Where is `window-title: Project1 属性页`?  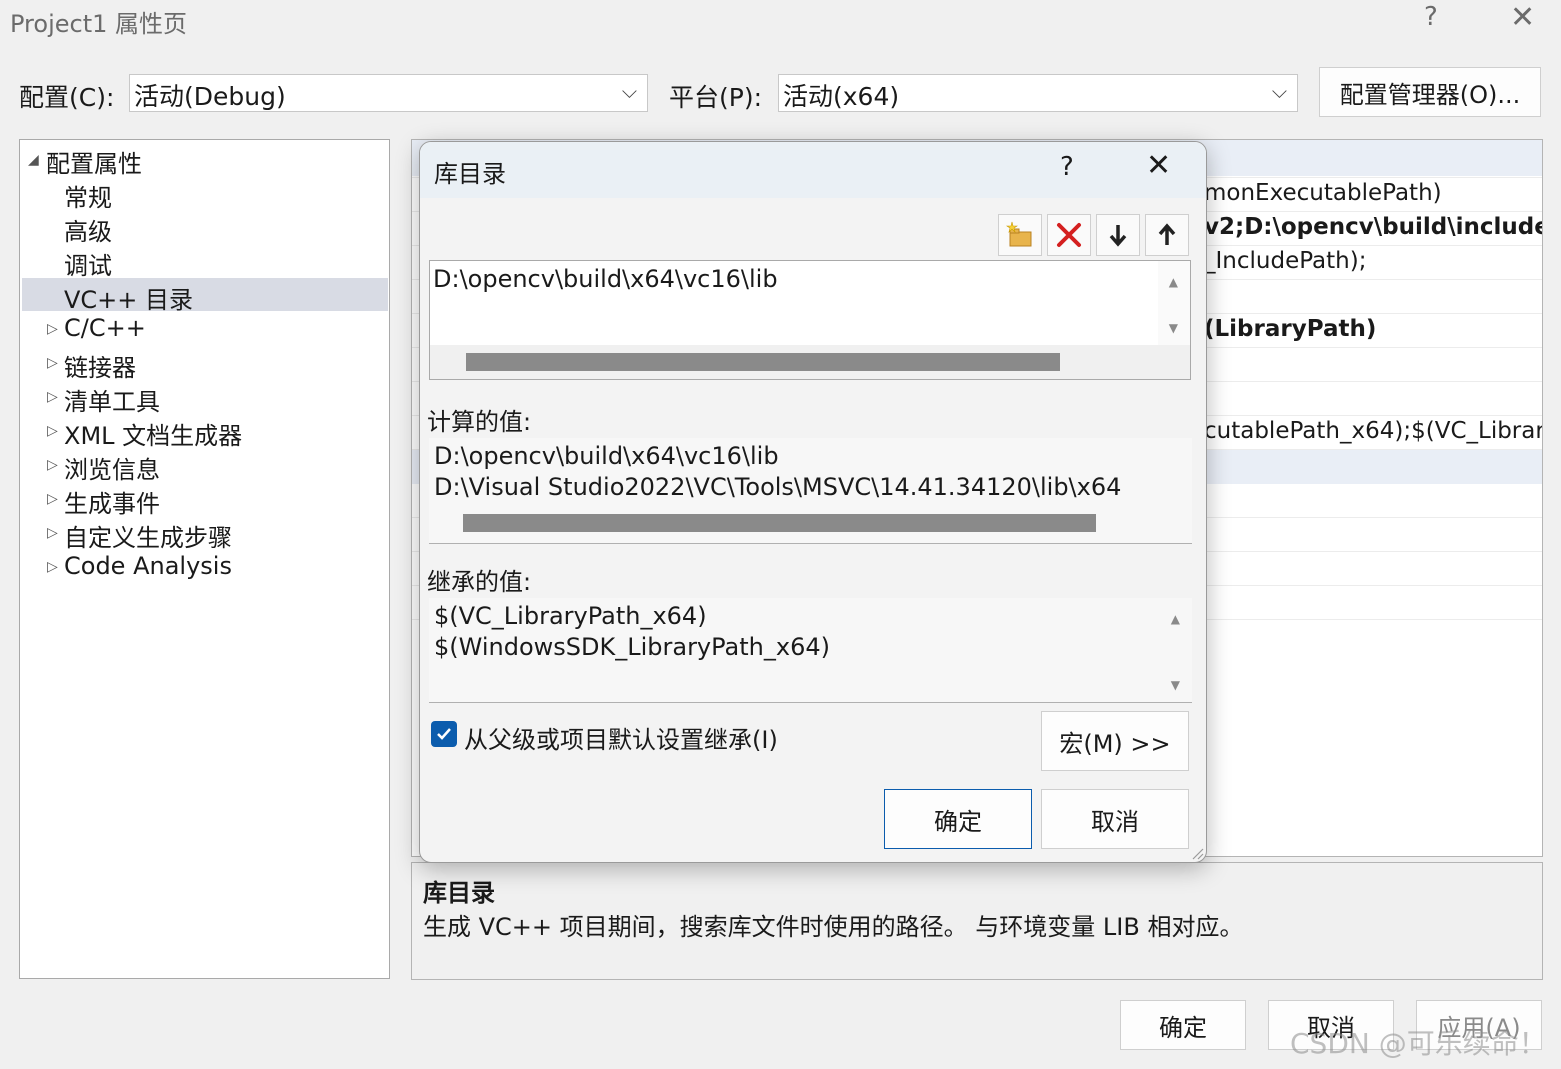
window-title: Project1 属性页 is located at coordinates (99, 24).